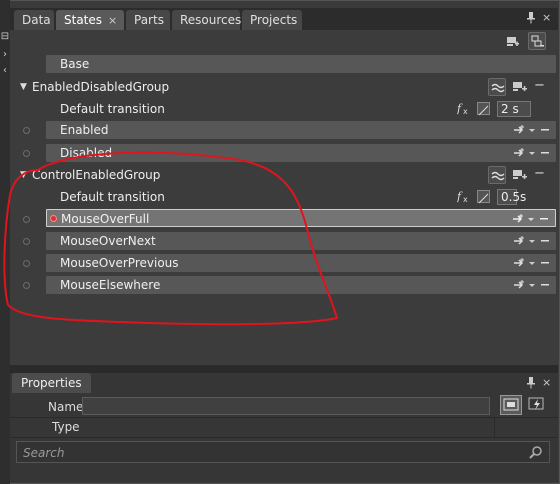  I want to click on search-box, so click(283, 452).